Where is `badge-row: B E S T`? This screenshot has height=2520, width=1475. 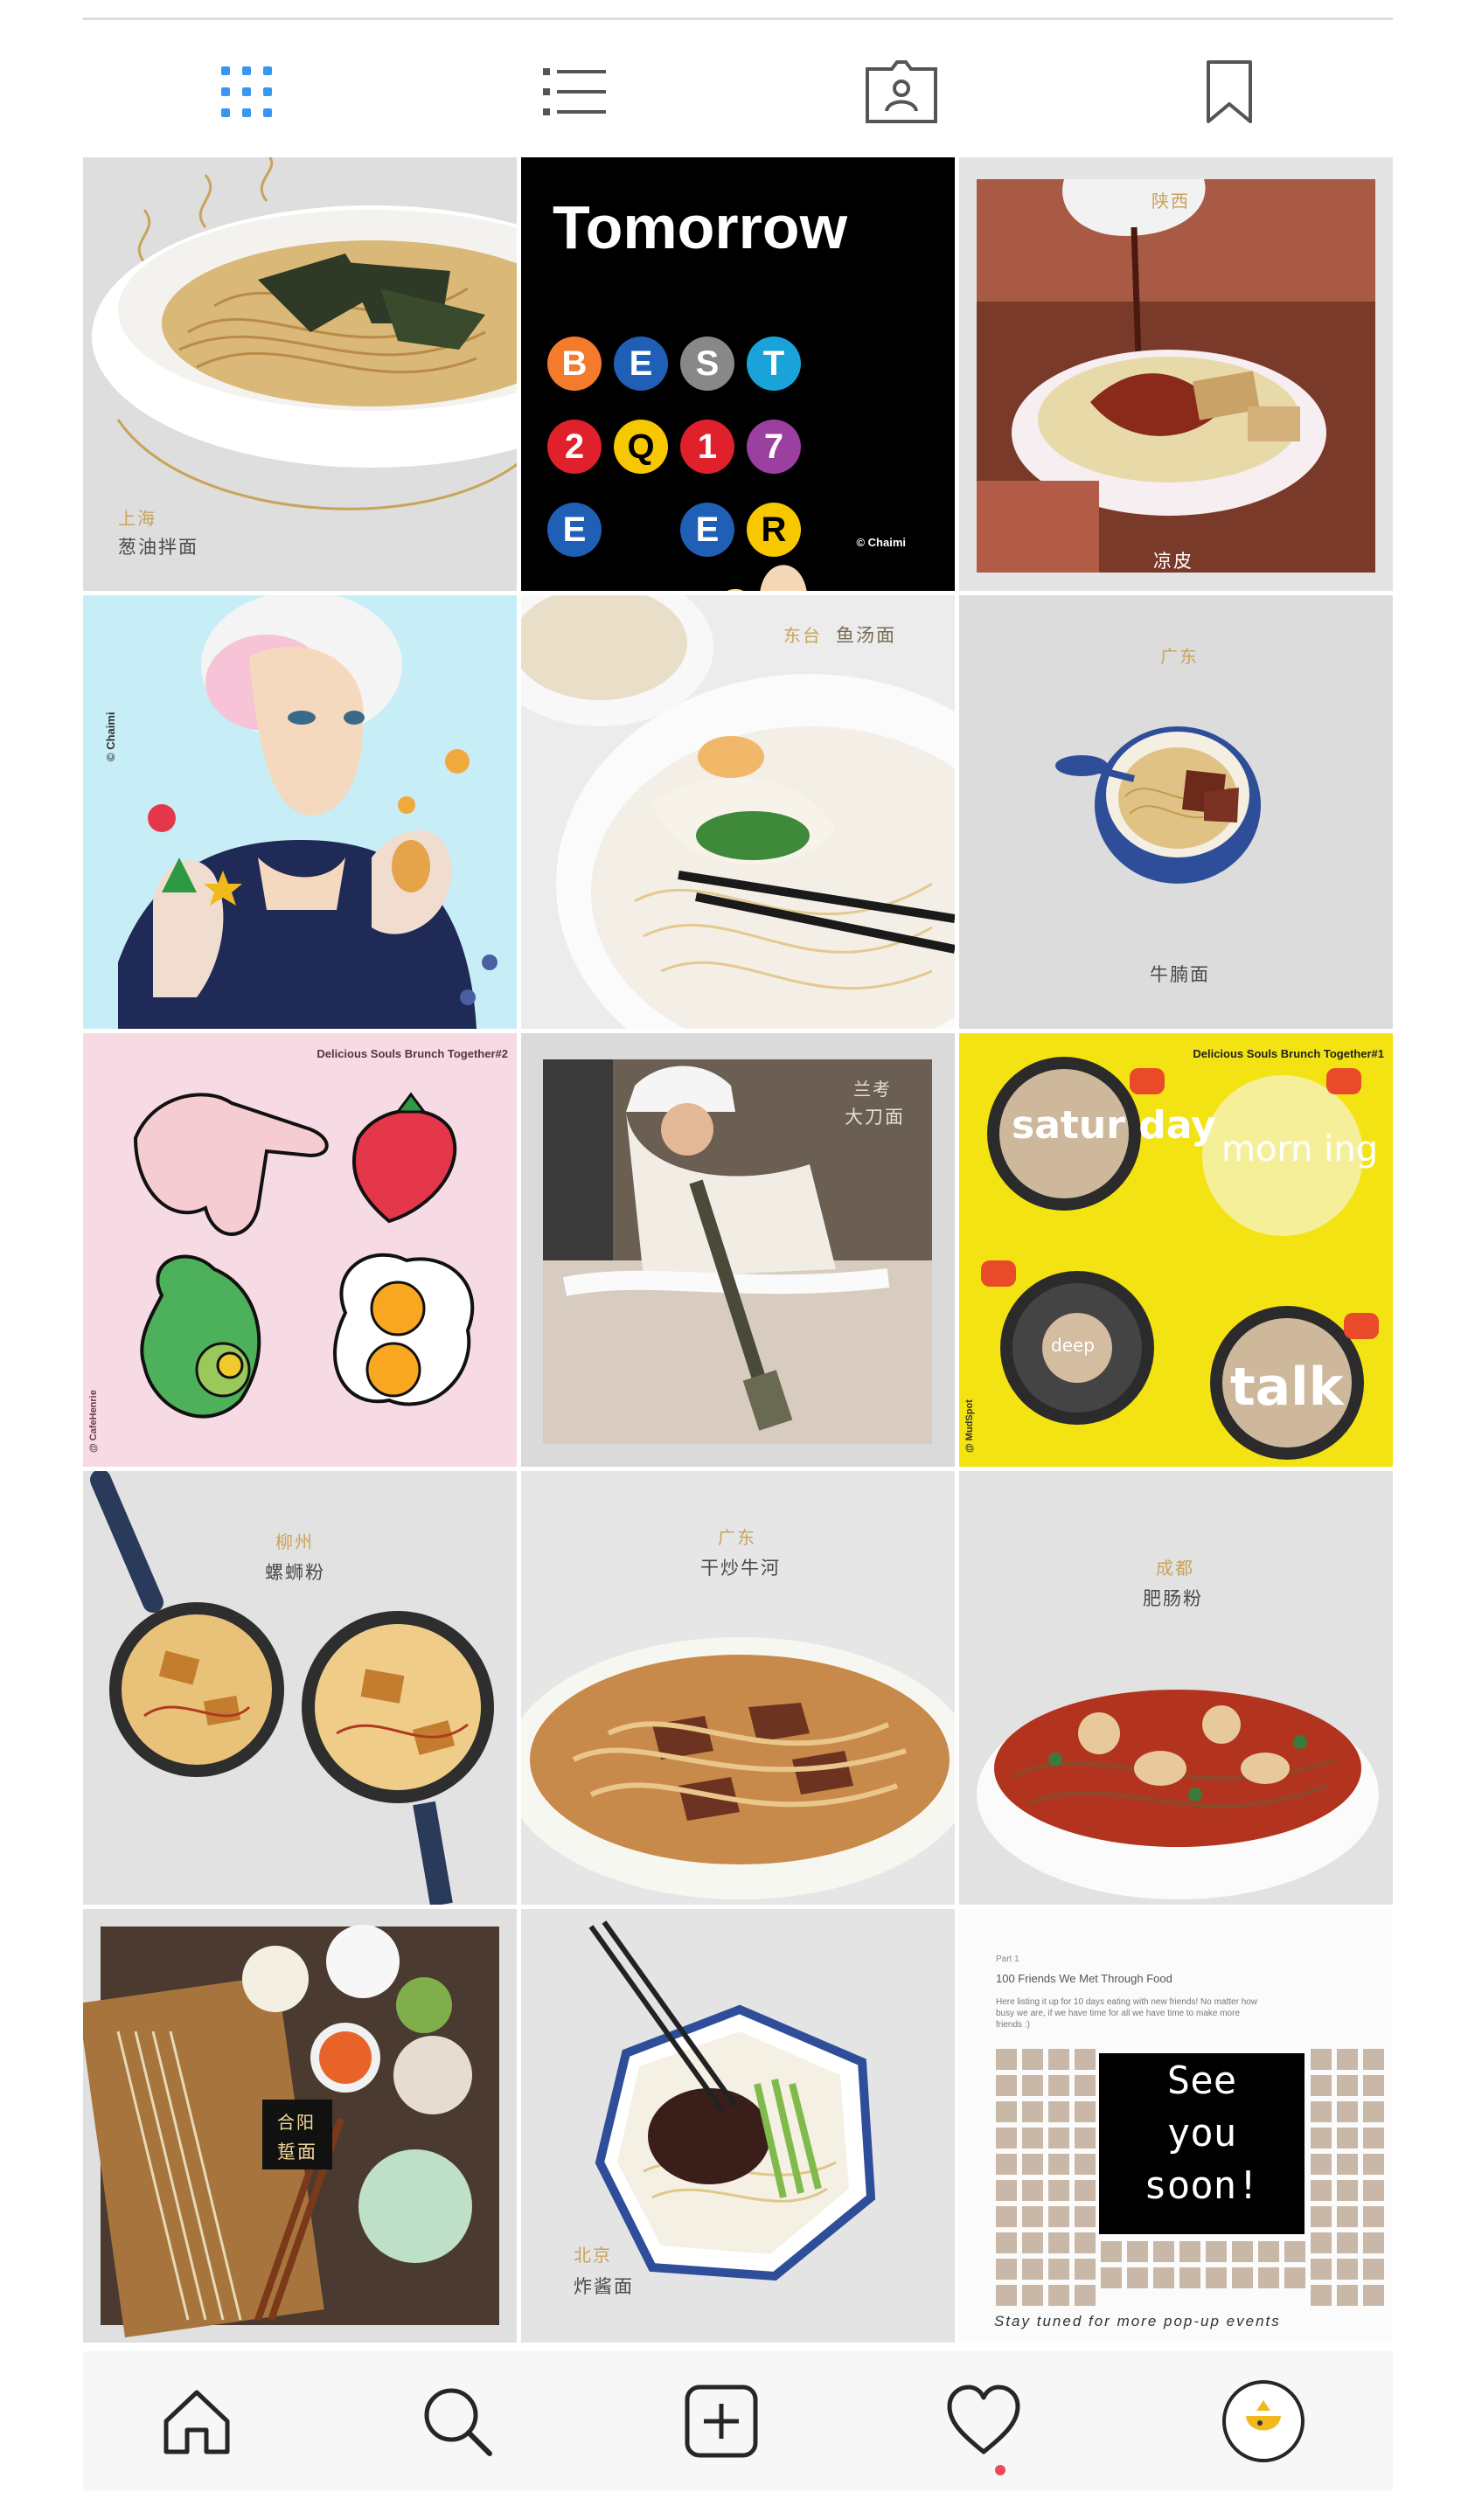 badge-row: B E S T is located at coordinates (674, 364).